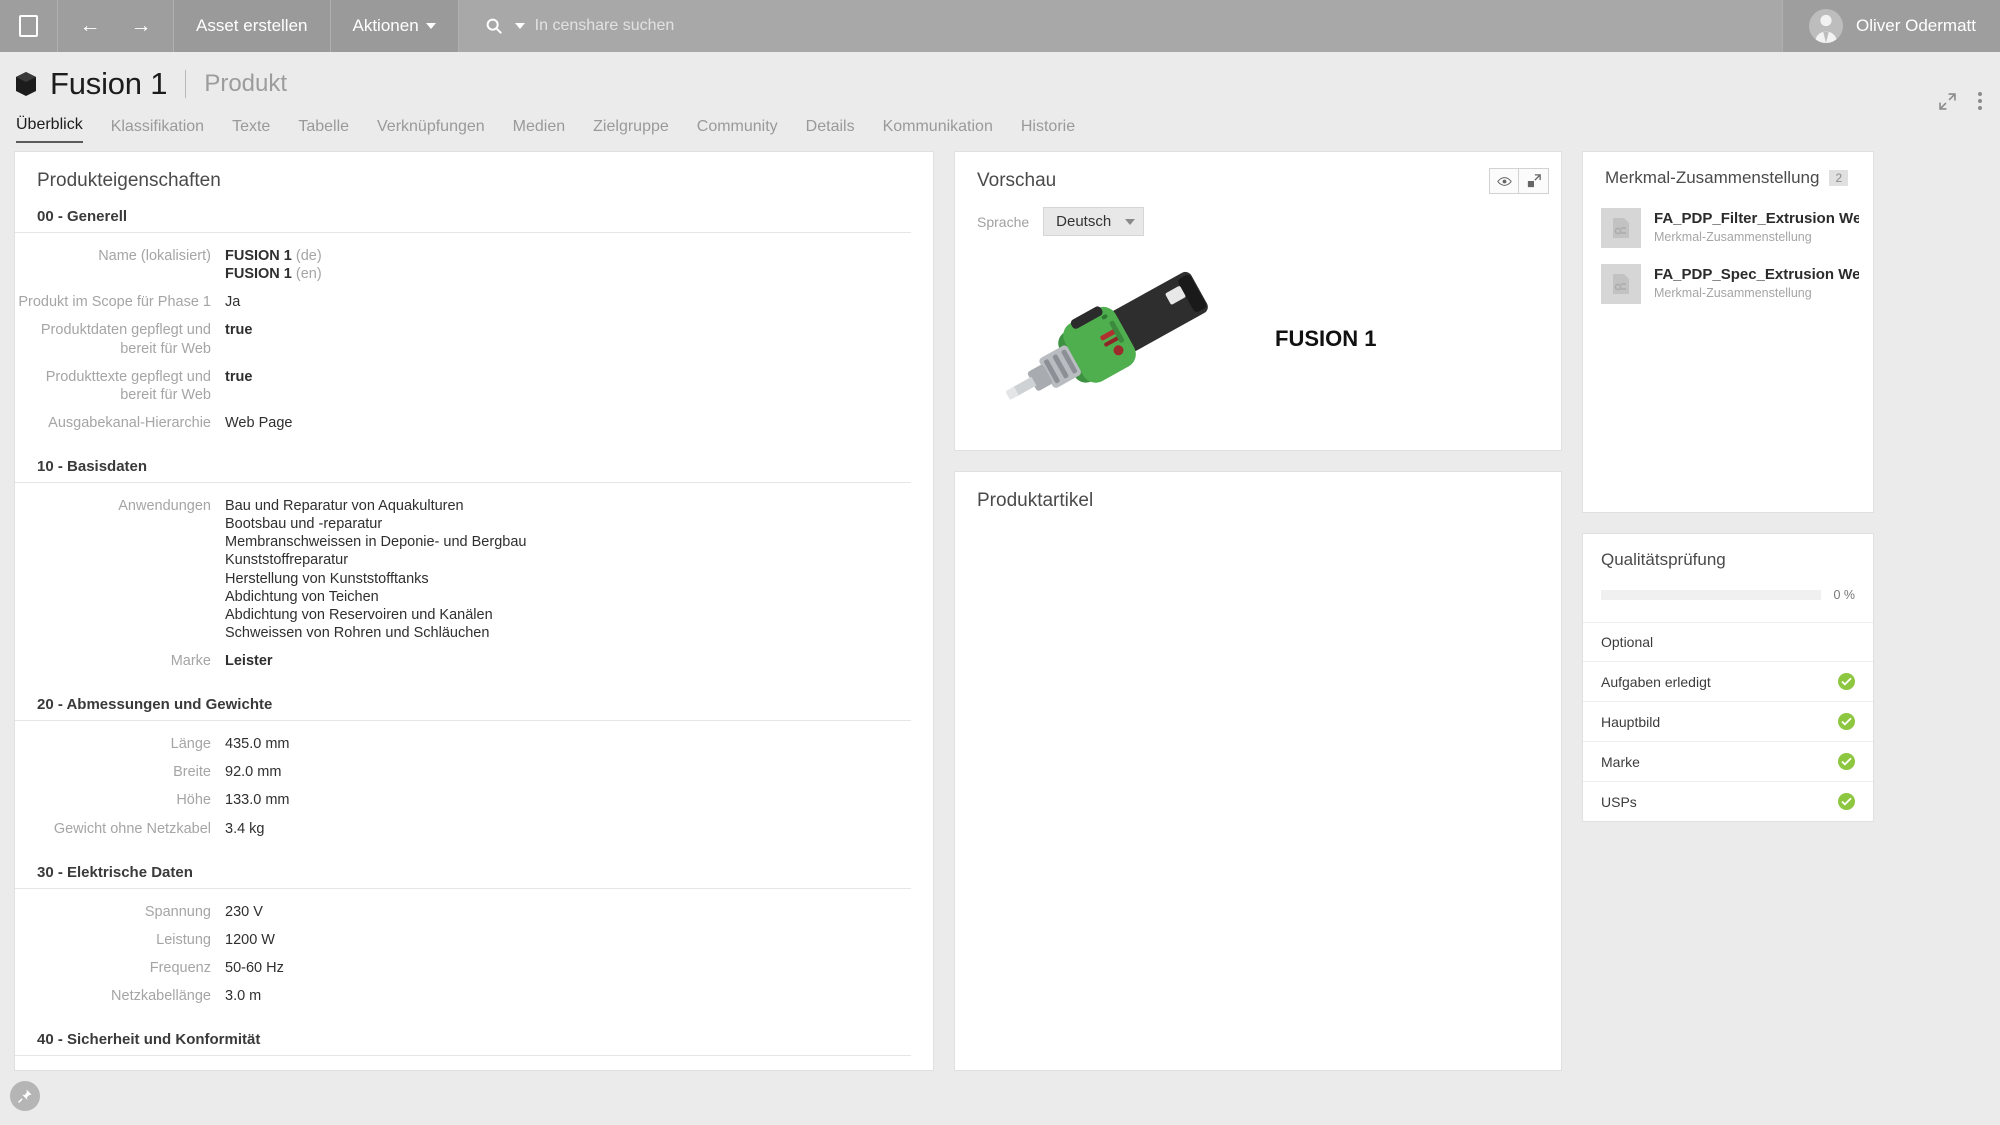 Image resolution: width=2000 pixels, height=1125 pixels. Describe the element at coordinates (631, 130) in the screenshot. I see `tab-zielgruppe: Zielgruppe` at that location.